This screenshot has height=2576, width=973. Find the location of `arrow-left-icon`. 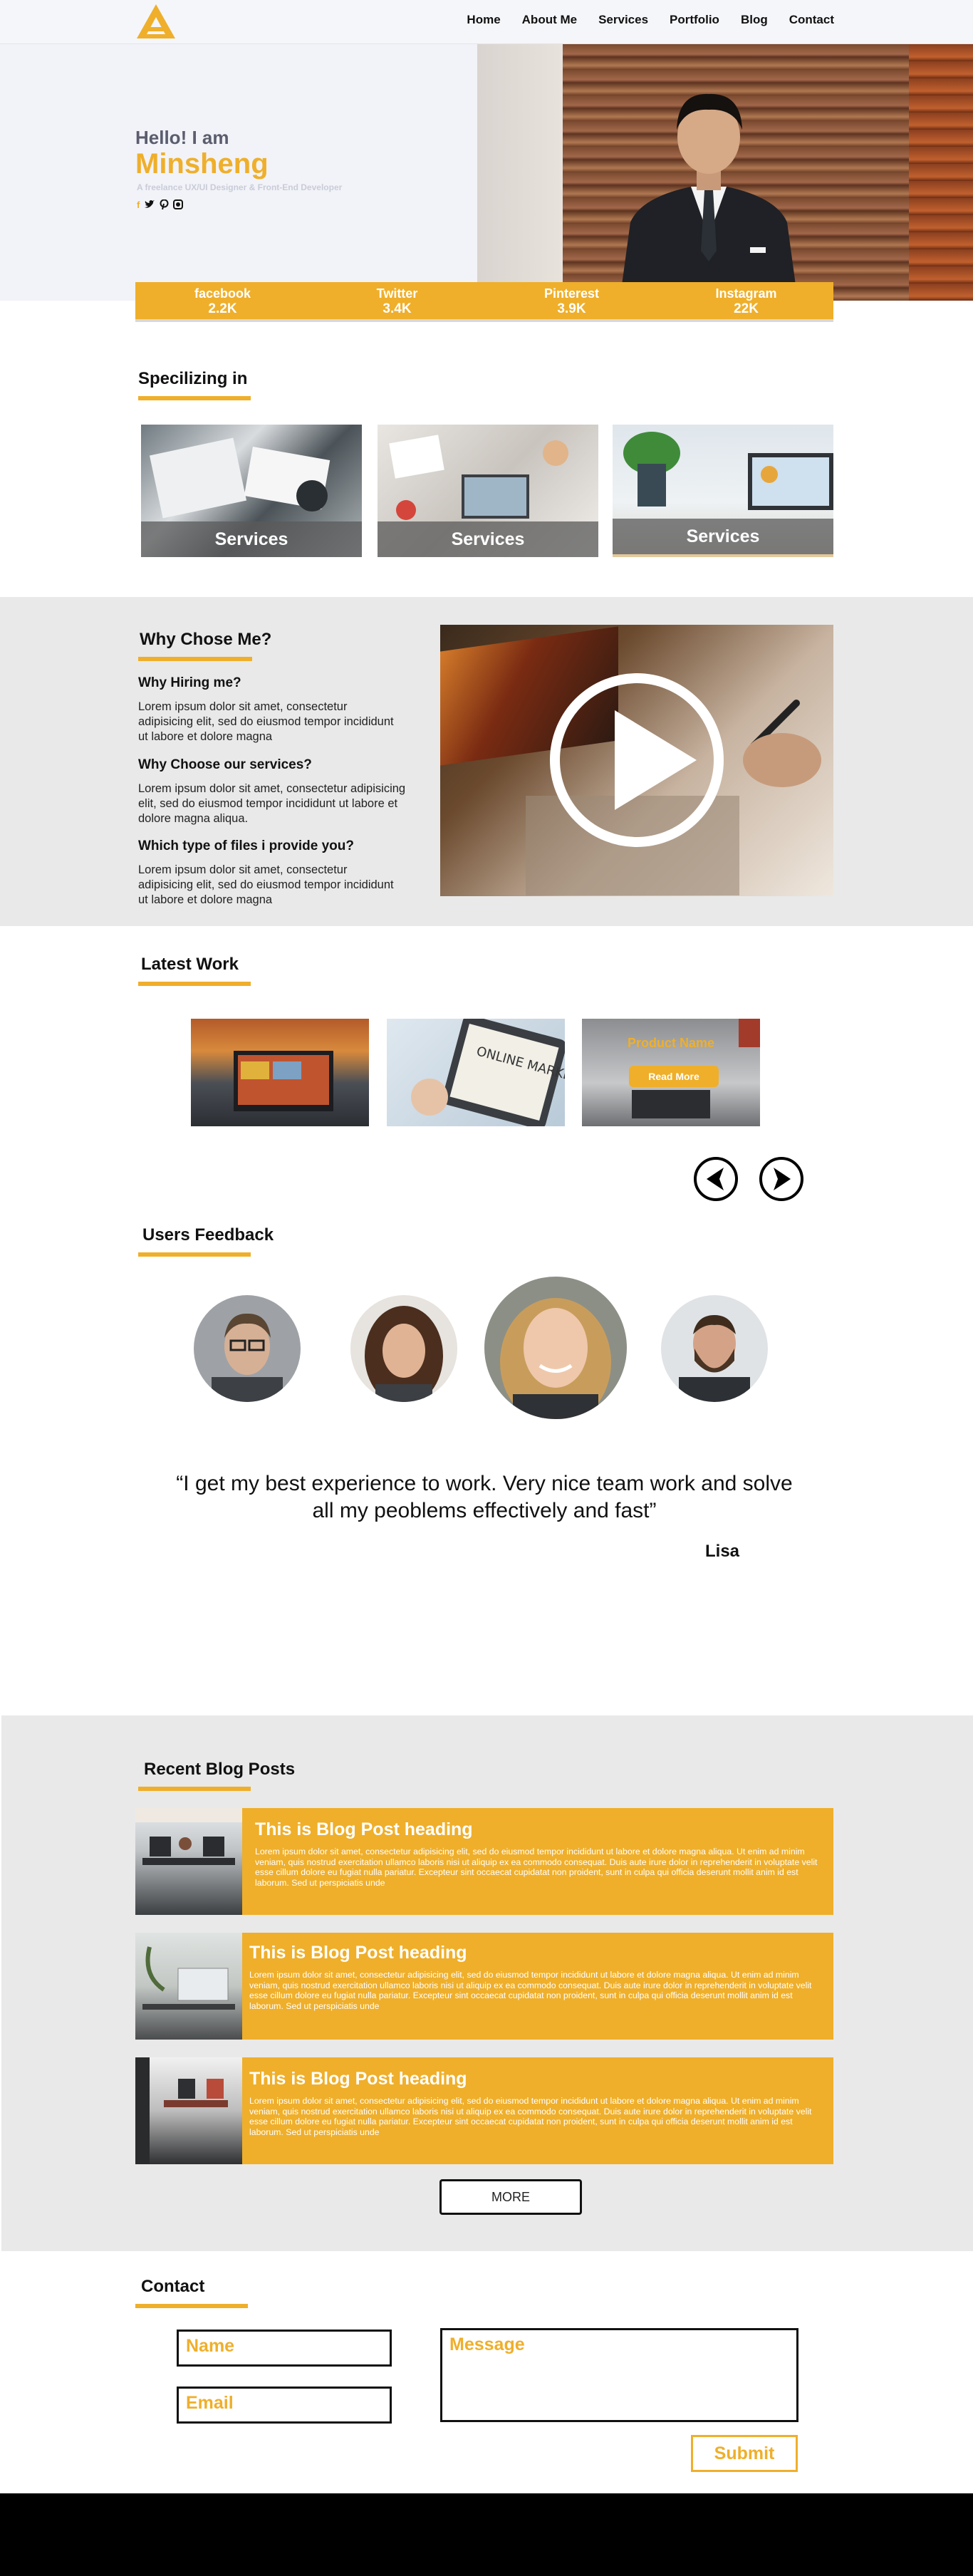

arrow-left-icon is located at coordinates (715, 1179).